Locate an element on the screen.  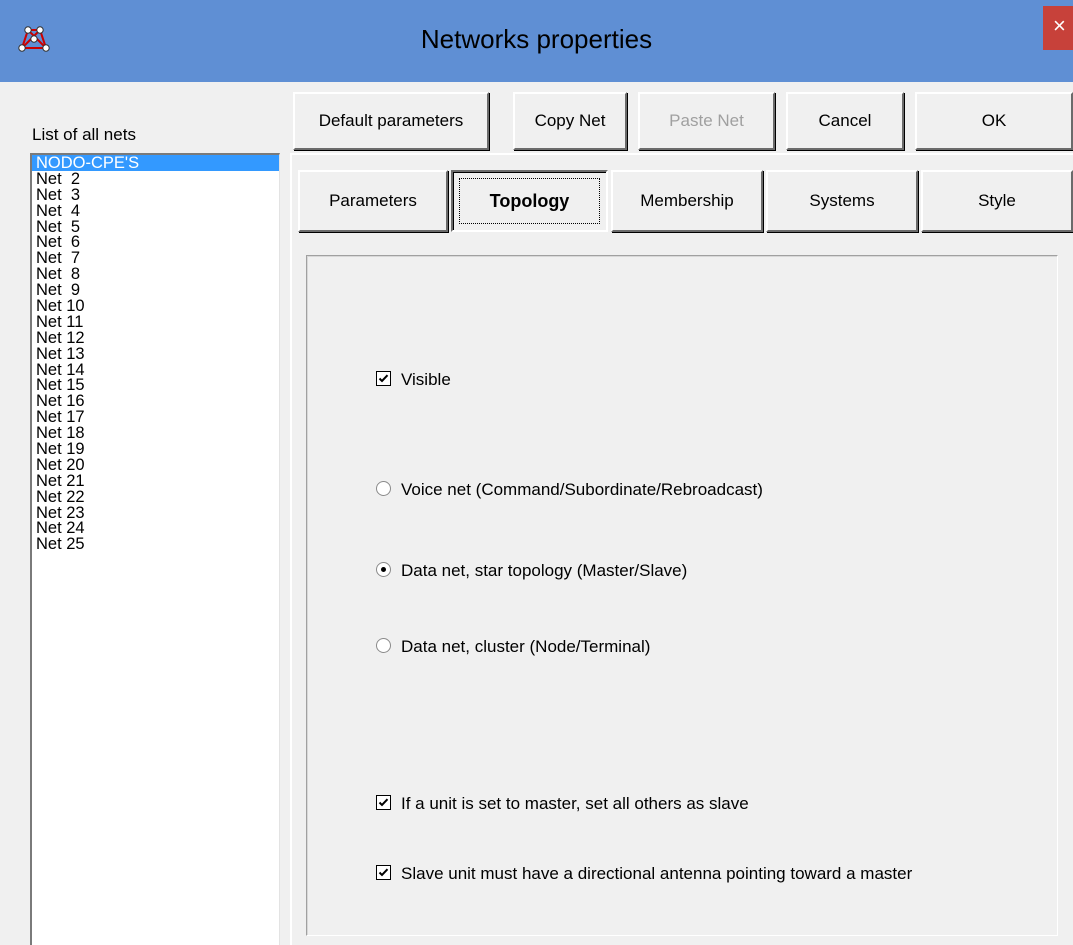
radio-selected-dot-icon is located at coordinates (383, 569).